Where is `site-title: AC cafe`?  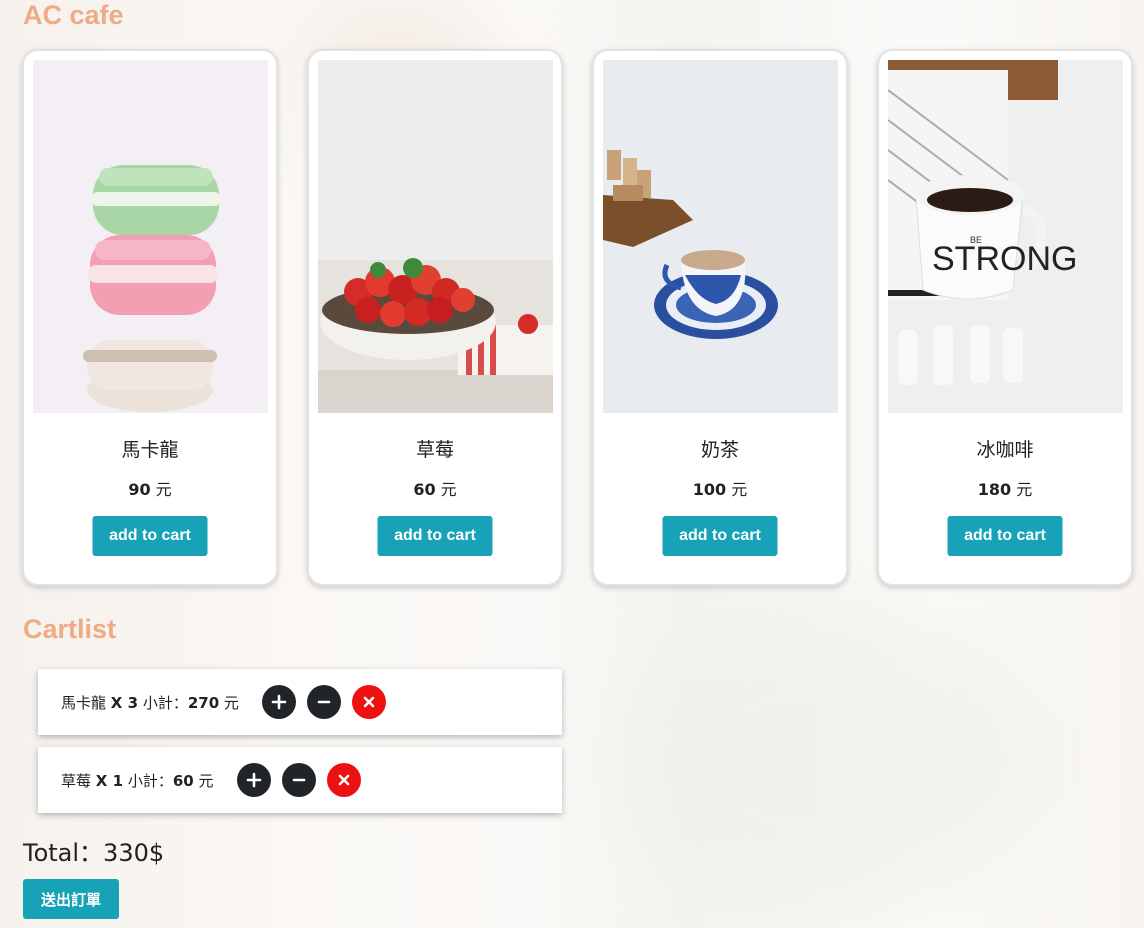
site-title: AC cafe is located at coordinates (73, 15).